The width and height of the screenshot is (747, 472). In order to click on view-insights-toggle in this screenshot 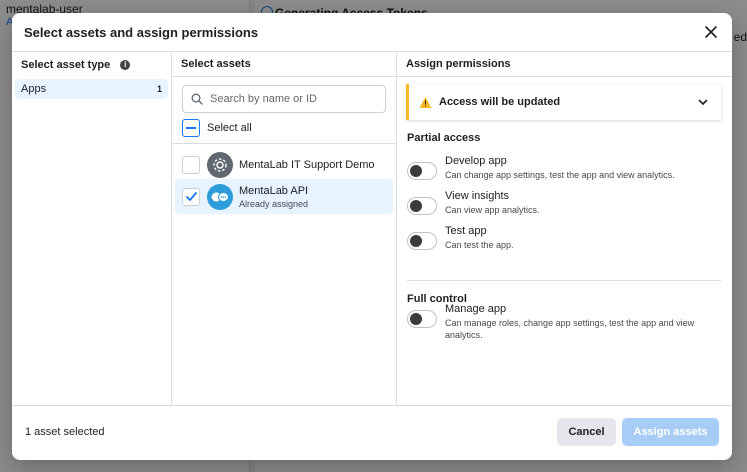, I will do `click(422, 206)`.